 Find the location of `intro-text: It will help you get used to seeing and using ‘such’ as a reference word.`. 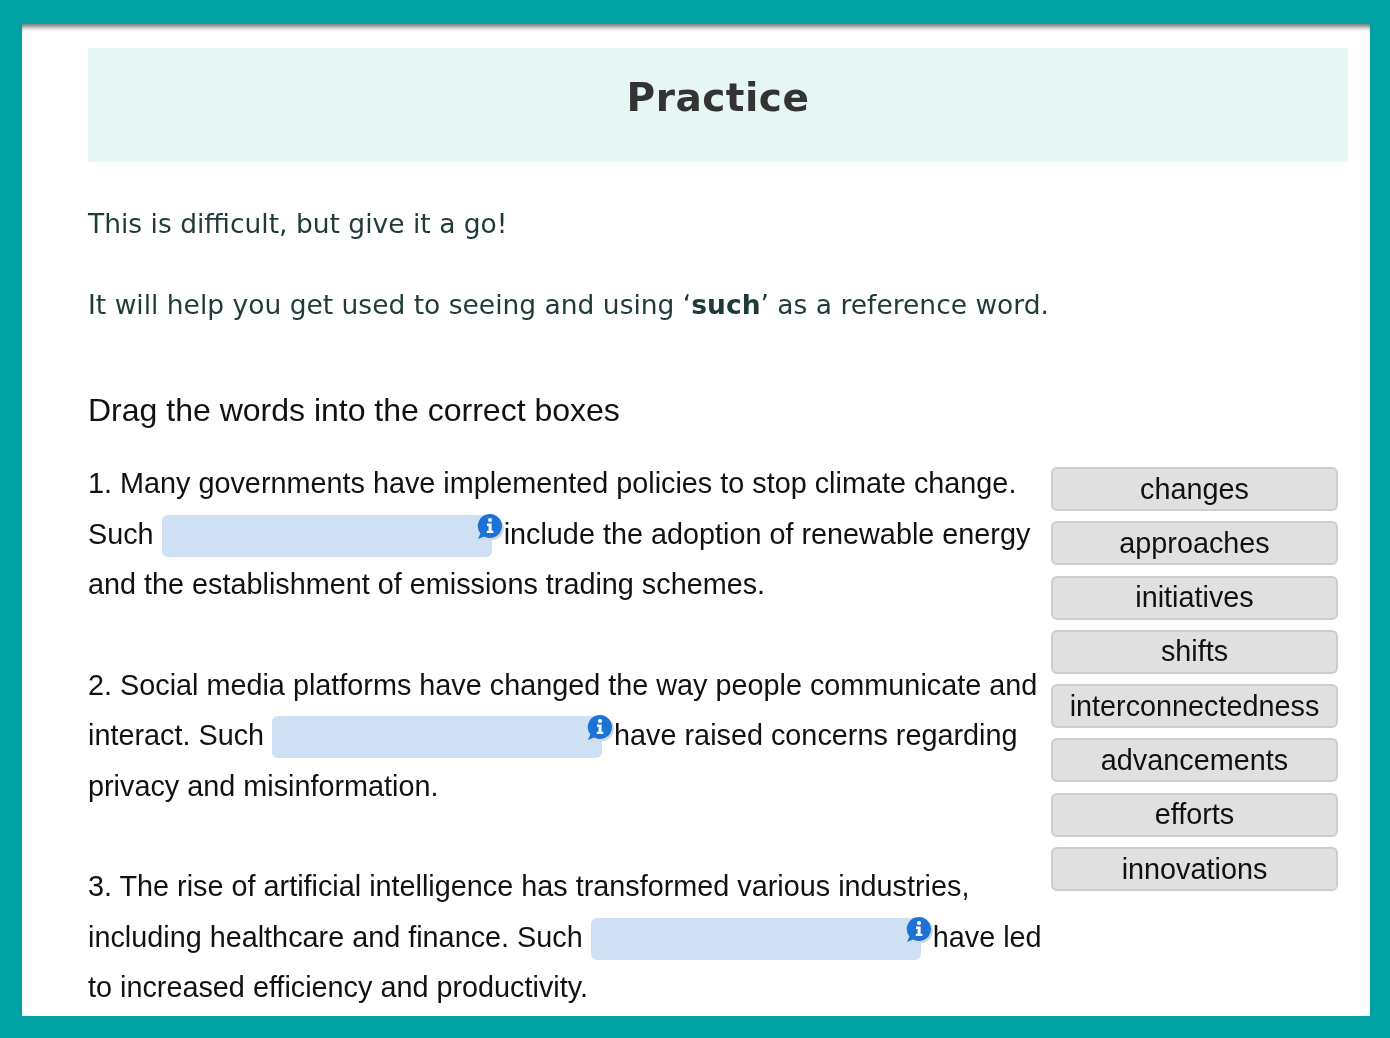

intro-text: It will help you get used to seeing and using ‘such’ as a reference word. is located at coordinates (569, 305).